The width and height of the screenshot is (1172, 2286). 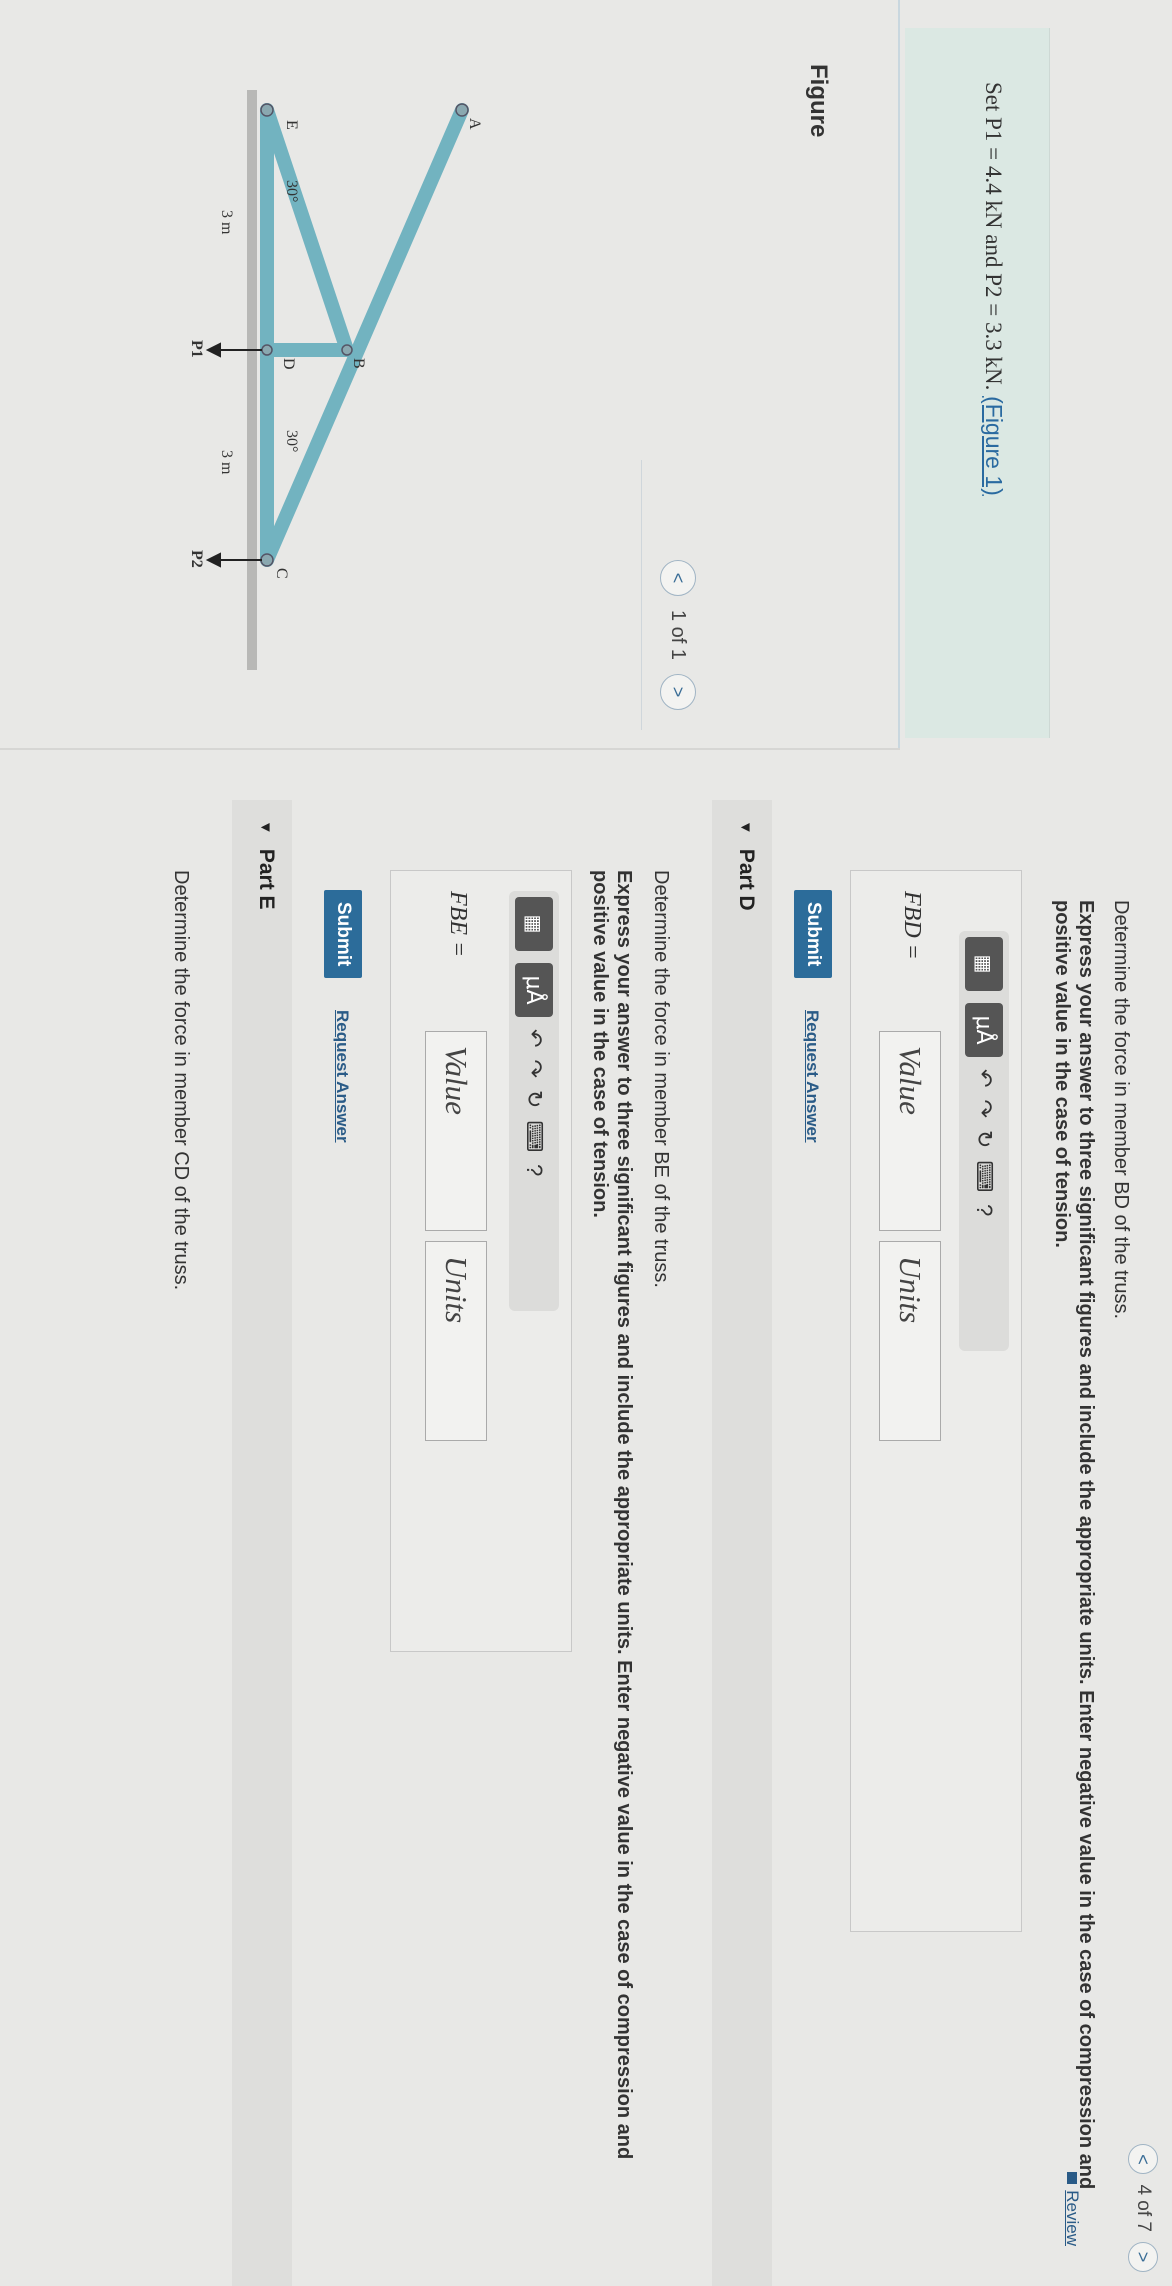 What do you see at coordinates (342, 1076) in the screenshot?
I see `partD-request-answer: Request Answer` at bounding box center [342, 1076].